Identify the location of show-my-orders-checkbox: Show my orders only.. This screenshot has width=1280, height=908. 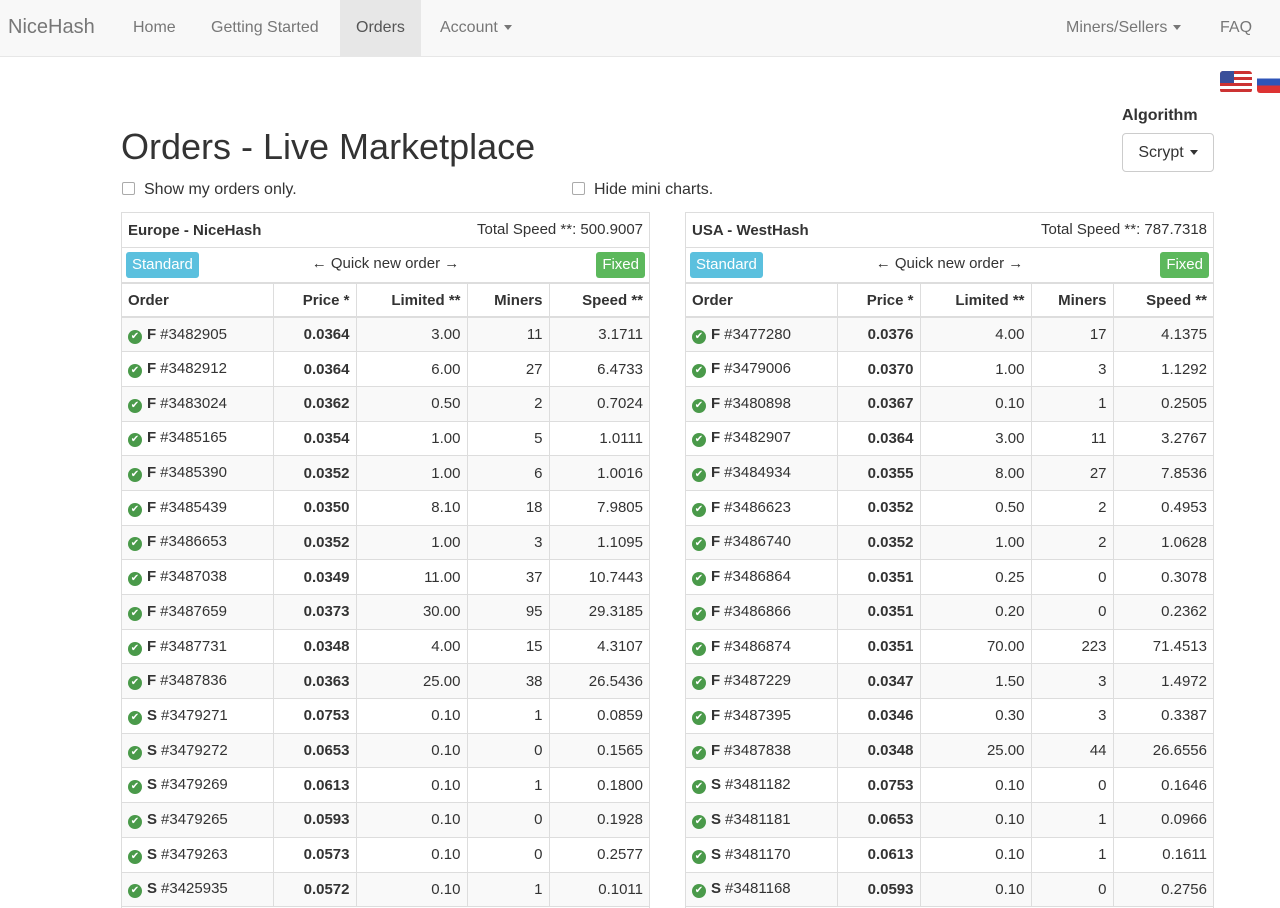
(209, 190).